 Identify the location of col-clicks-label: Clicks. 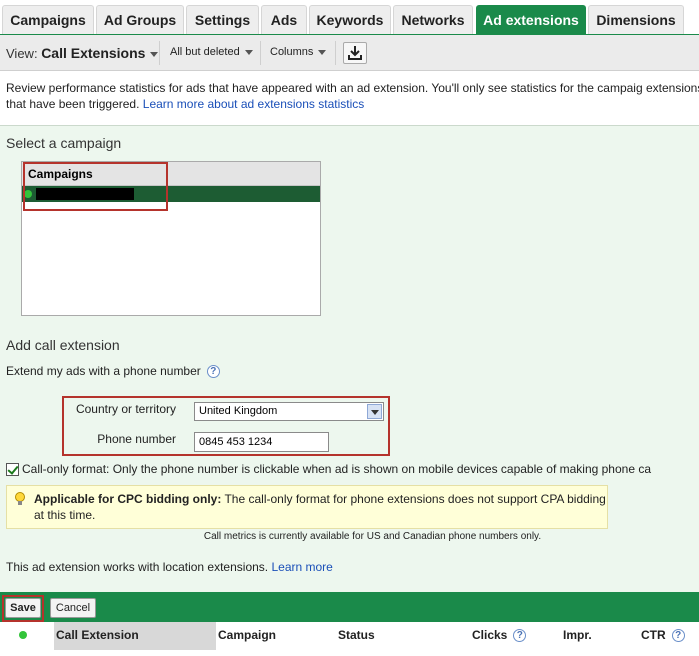
(490, 635).